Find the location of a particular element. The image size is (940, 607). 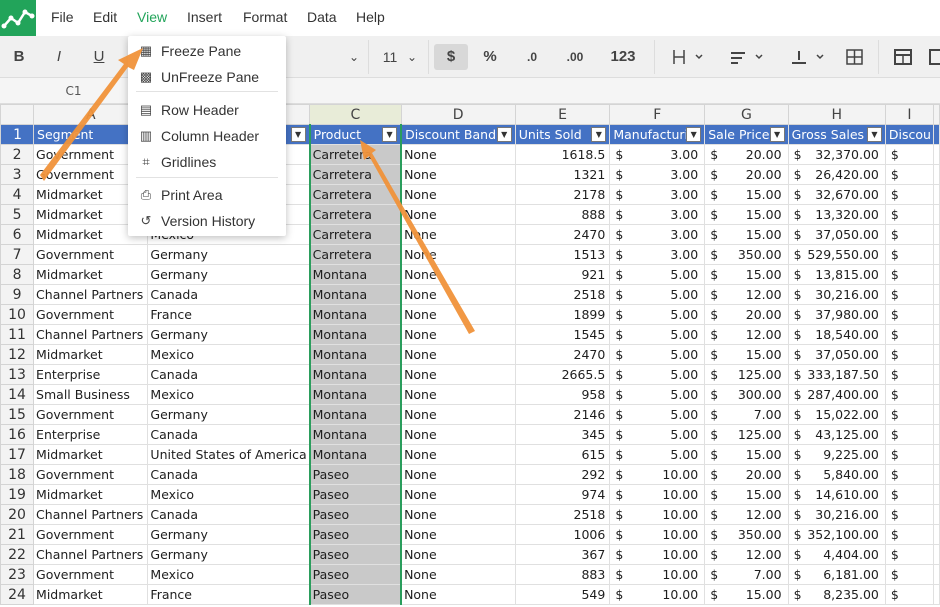

underline-button: U is located at coordinates (99, 57).